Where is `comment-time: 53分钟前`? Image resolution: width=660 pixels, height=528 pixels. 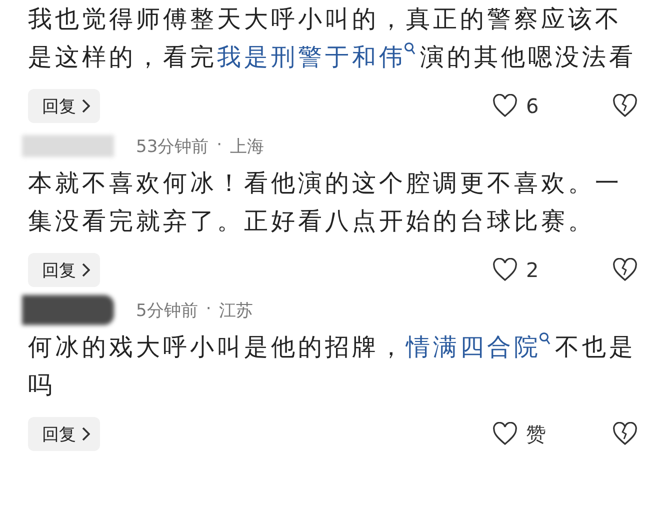
comment-time: 53分钟前 is located at coordinates (172, 147).